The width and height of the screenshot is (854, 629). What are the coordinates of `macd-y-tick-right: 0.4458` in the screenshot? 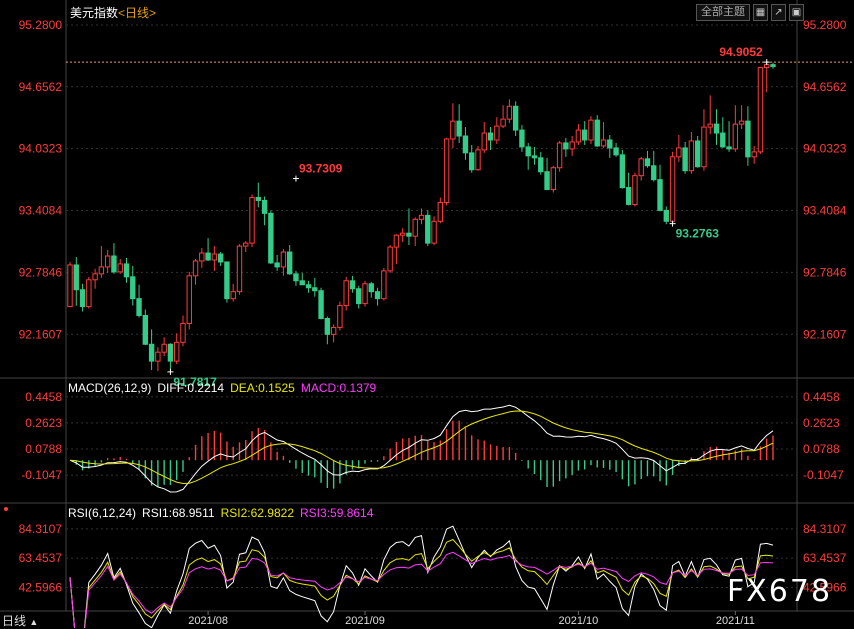 It's located at (821, 397).